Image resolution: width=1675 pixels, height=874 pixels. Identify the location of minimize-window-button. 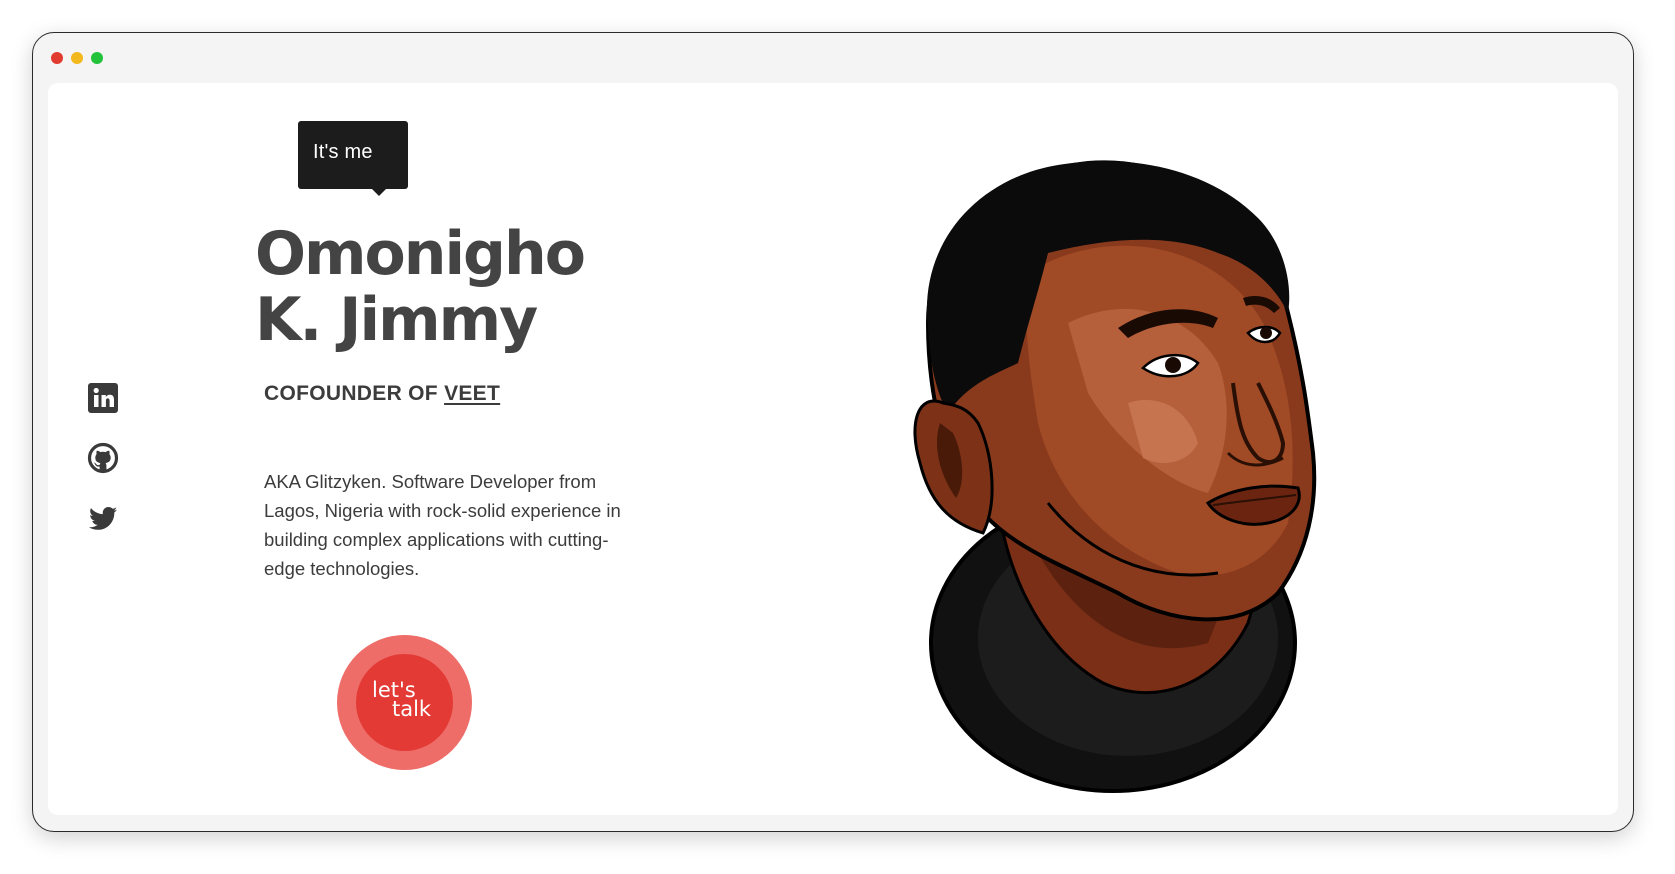
(77, 58).